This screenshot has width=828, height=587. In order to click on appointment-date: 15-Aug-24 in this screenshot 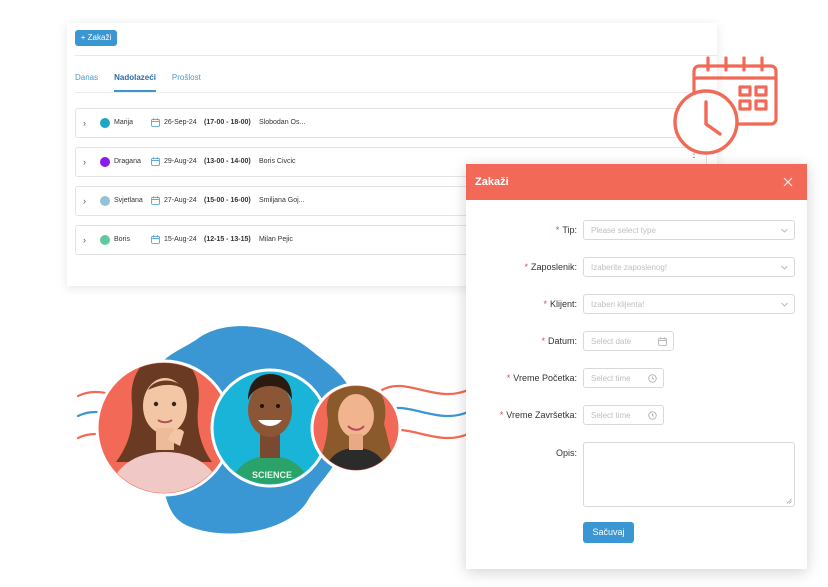, I will do `click(180, 239)`.